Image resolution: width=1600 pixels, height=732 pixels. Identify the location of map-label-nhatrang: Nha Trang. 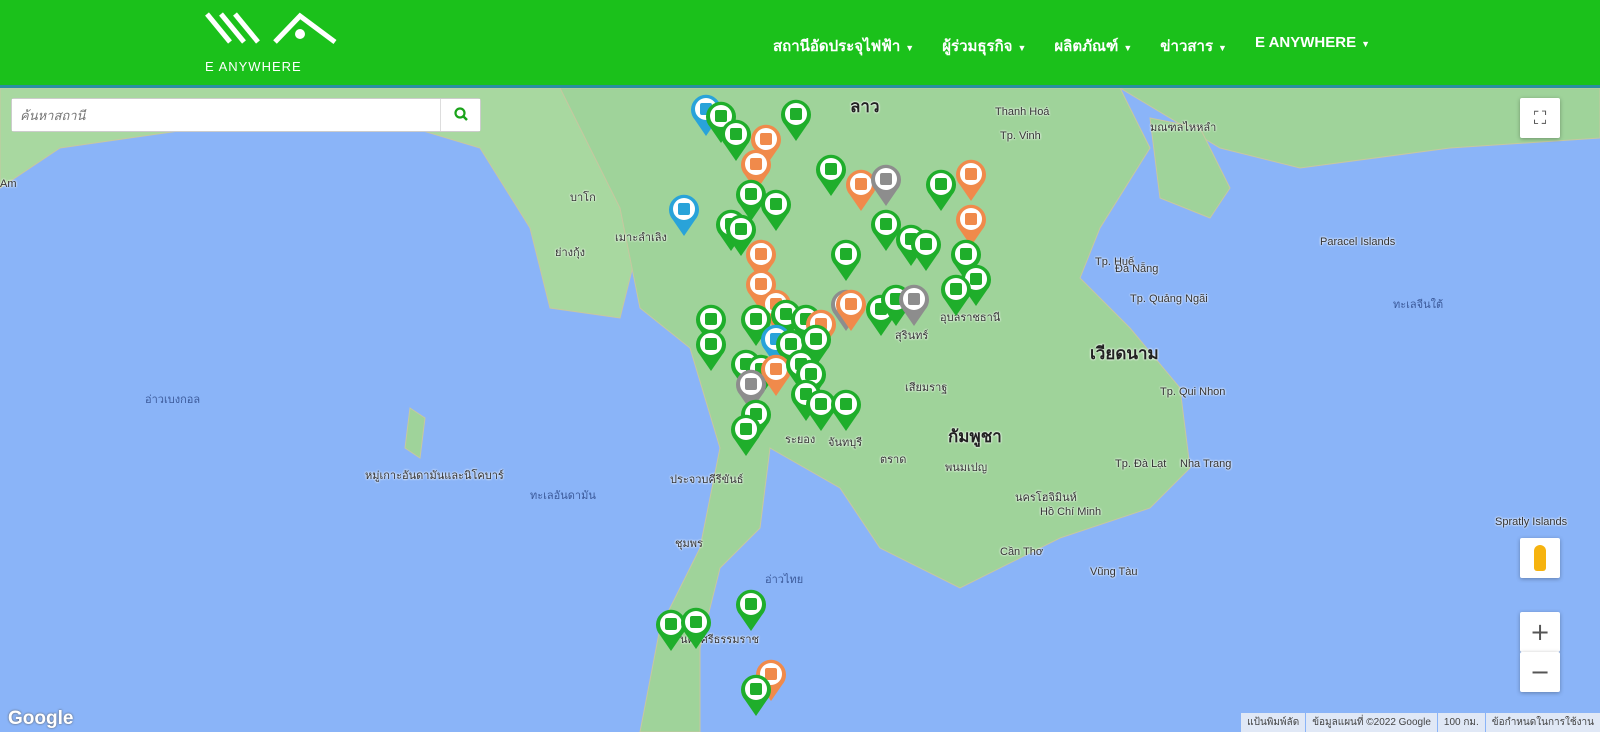
(1206, 464).